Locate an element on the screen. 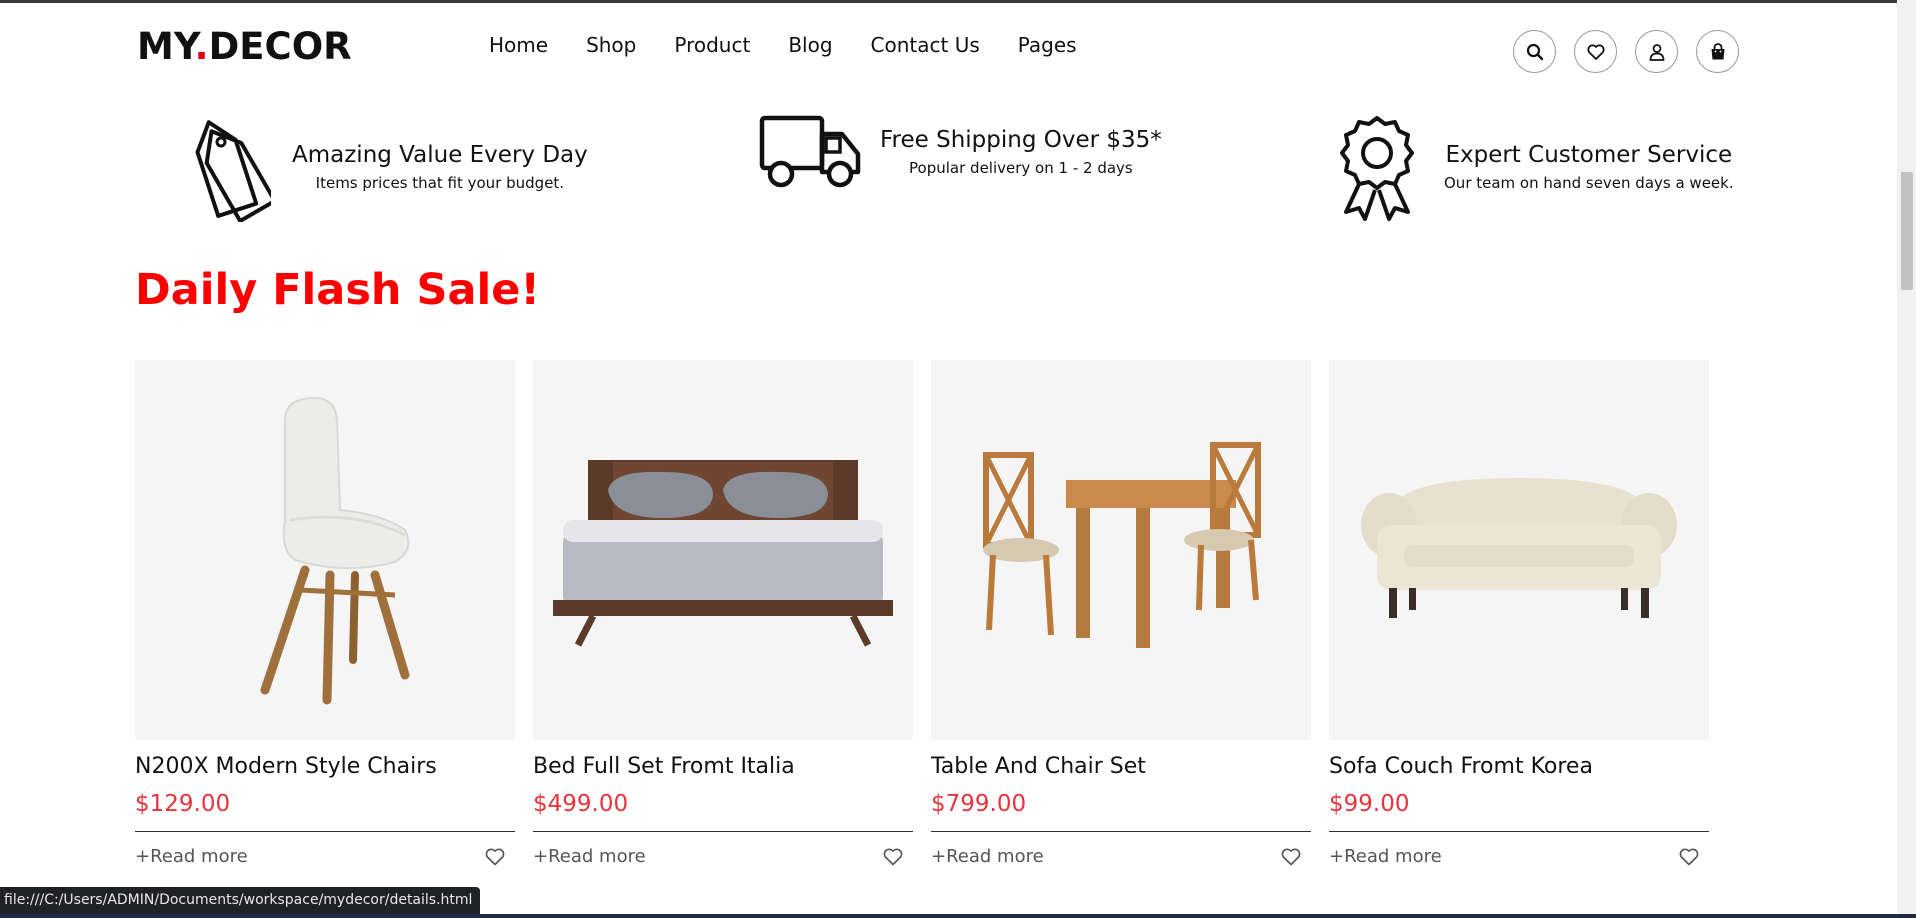  search-icon is located at coordinates (1534, 51).